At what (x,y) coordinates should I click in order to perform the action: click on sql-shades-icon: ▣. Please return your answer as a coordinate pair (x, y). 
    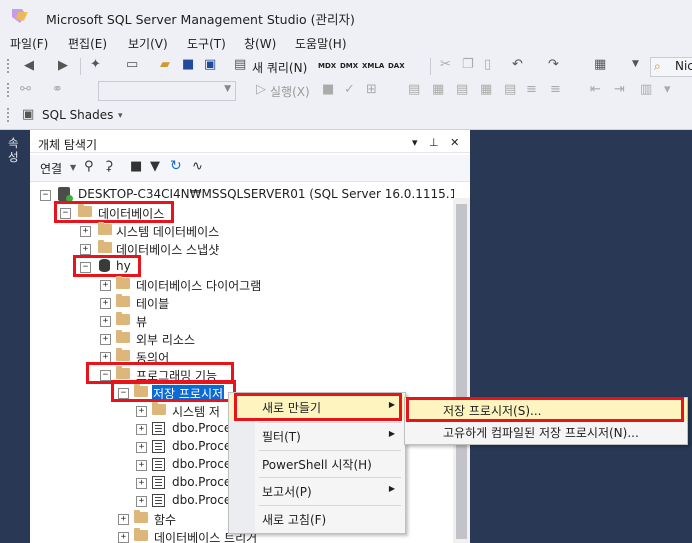
    Looking at the image, I should click on (28, 114).